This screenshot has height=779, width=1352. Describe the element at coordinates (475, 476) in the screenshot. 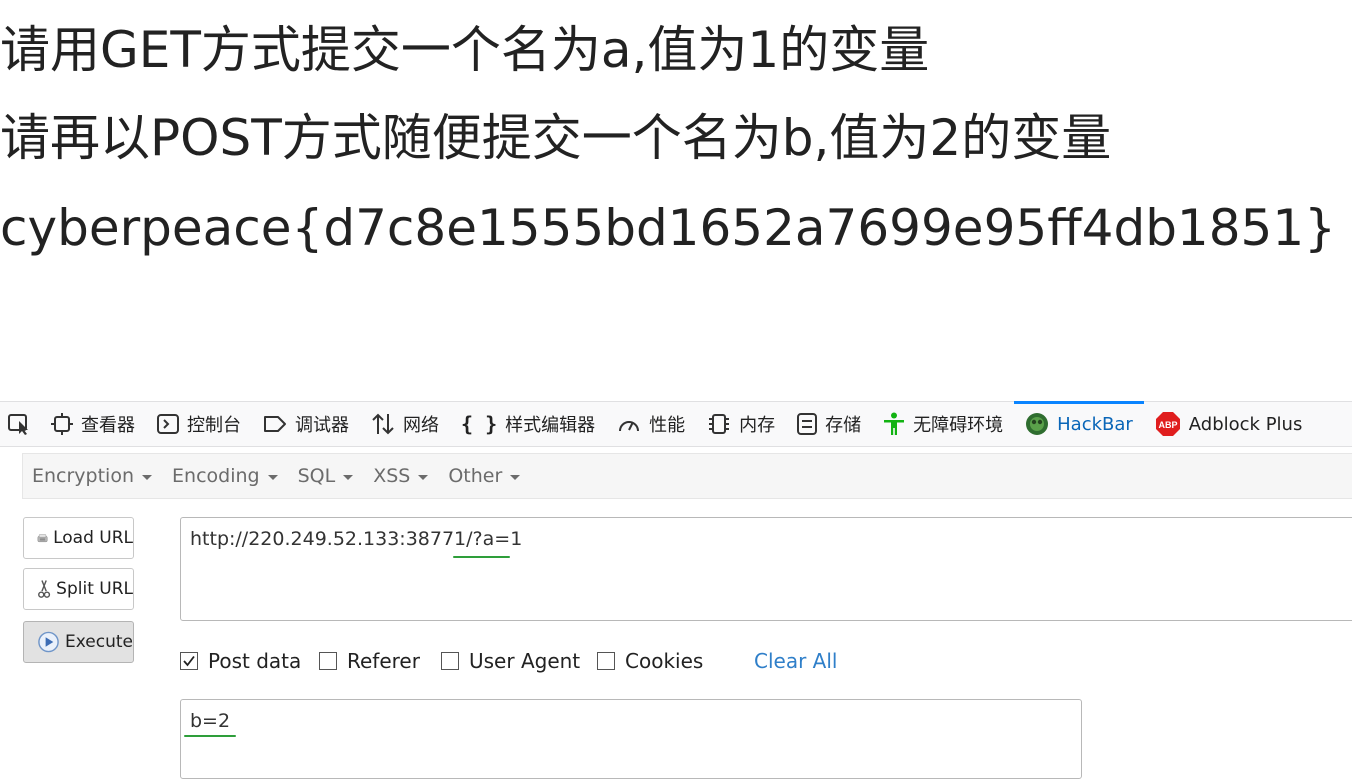

I see `menu-label: Other` at that location.